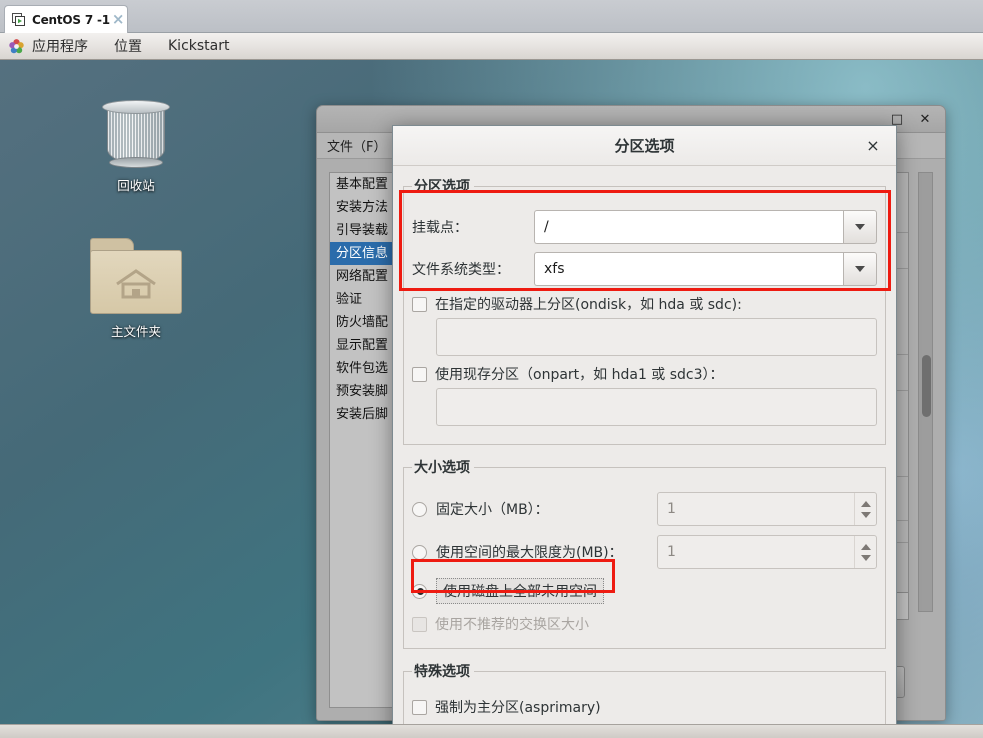 The height and width of the screenshot is (738, 983). I want to click on fstype-row: 文件系统类型： xfs, so click(644, 269).